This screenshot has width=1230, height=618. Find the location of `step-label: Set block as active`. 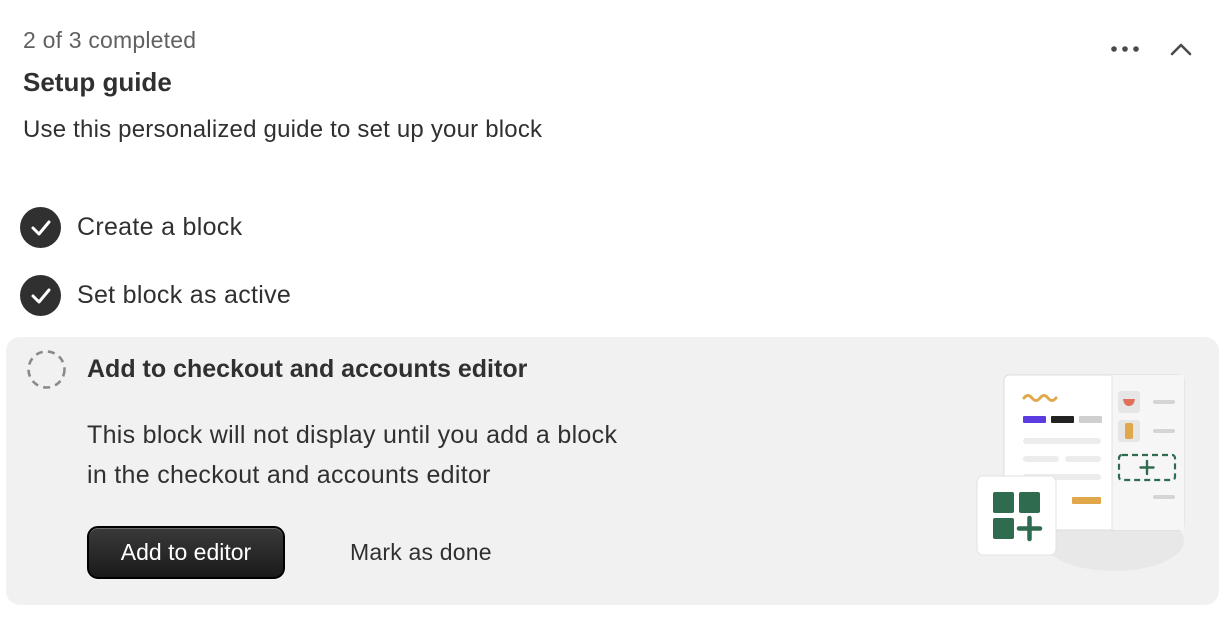

step-label: Set block as active is located at coordinates (184, 295).